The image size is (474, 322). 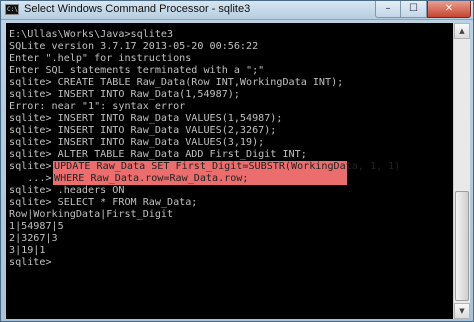 What do you see at coordinates (12, 9) in the screenshot?
I see `cmd-icon: C:\` at bounding box center [12, 9].